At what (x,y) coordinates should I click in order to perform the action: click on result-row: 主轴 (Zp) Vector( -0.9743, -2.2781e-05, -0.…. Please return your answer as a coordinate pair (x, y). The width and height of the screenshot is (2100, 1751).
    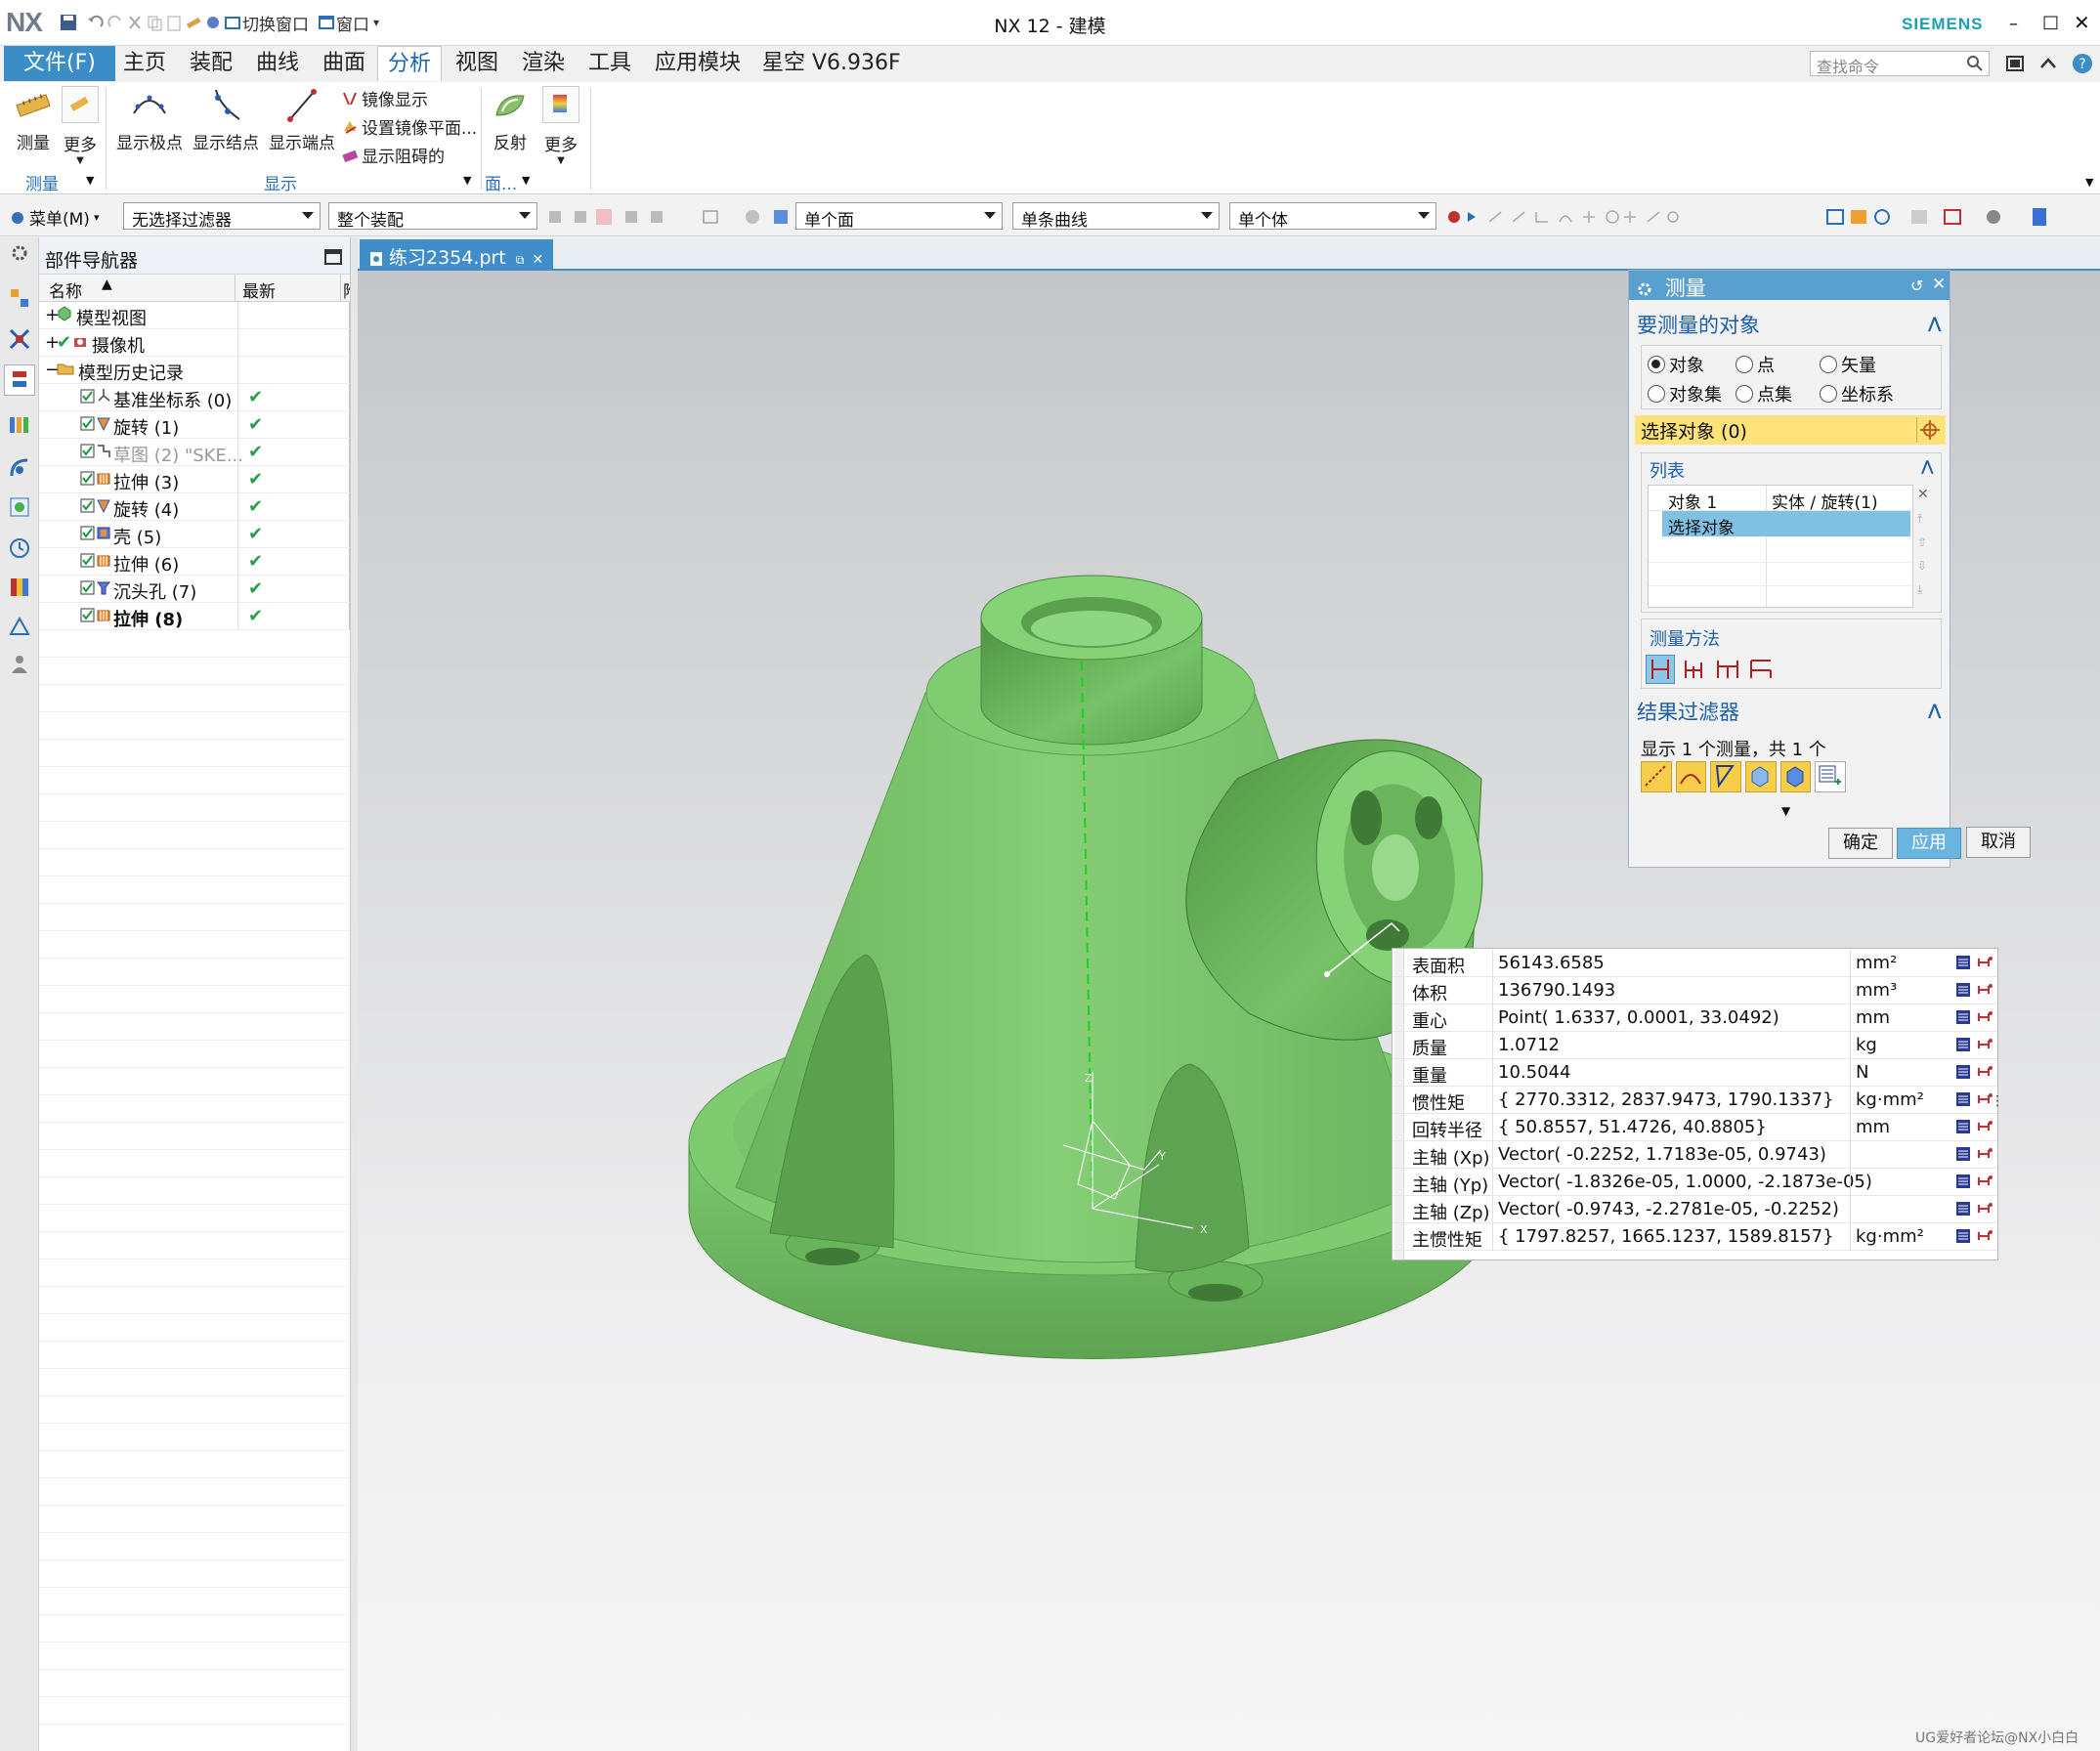
    Looking at the image, I should click on (1695, 1209).